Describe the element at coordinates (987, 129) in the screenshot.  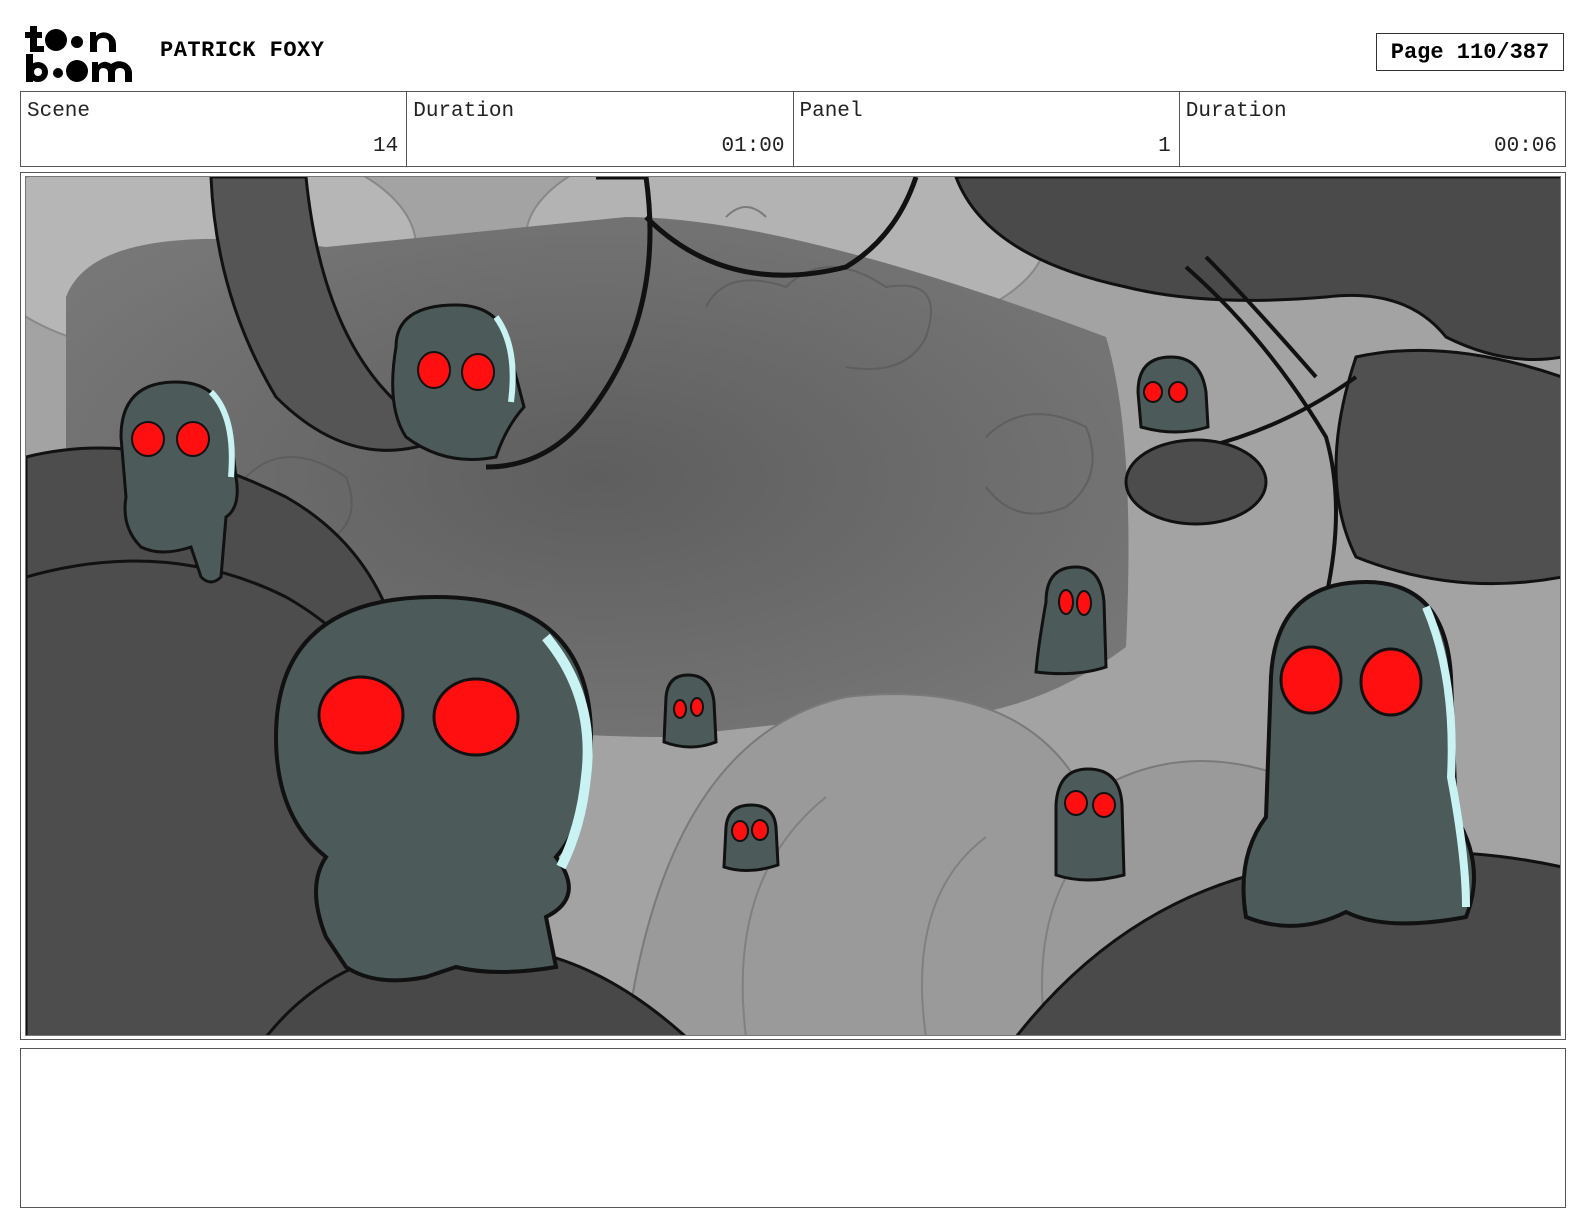
I see `panel-cell: Panel 1` at that location.